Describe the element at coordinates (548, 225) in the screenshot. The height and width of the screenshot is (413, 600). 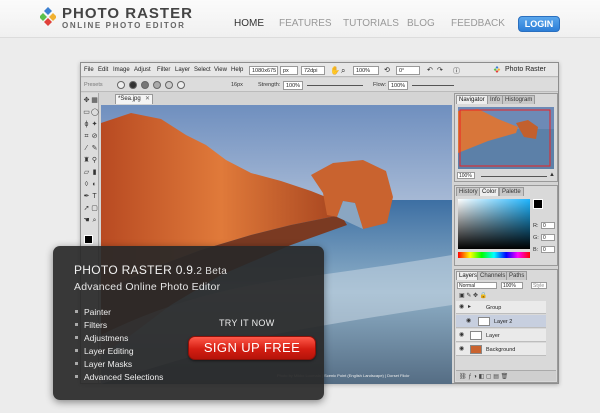
I see `r-field: 0` at that location.